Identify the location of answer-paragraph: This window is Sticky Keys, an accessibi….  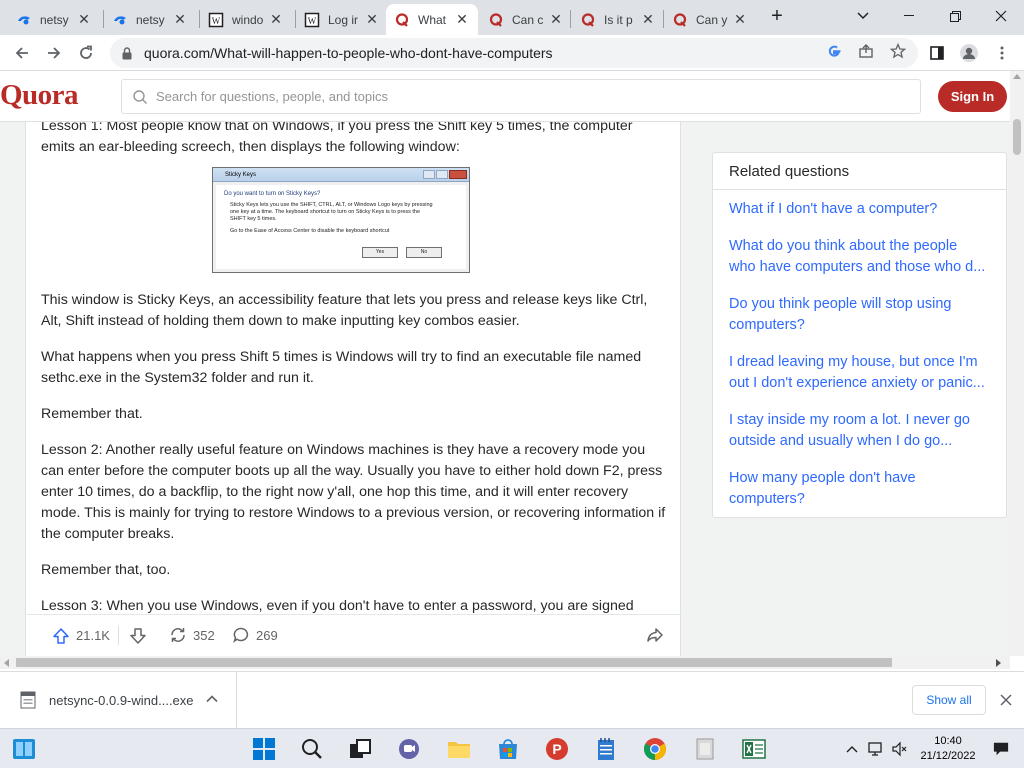
(344, 310).